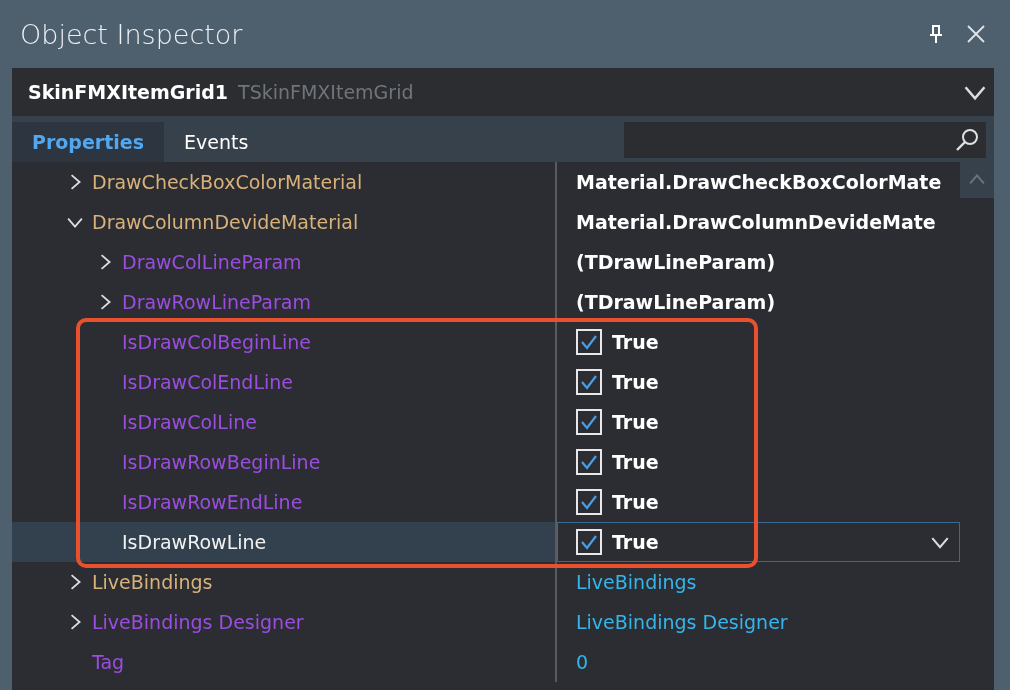  What do you see at coordinates (758, 542) in the screenshot?
I see `value-editor: True` at bounding box center [758, 542].